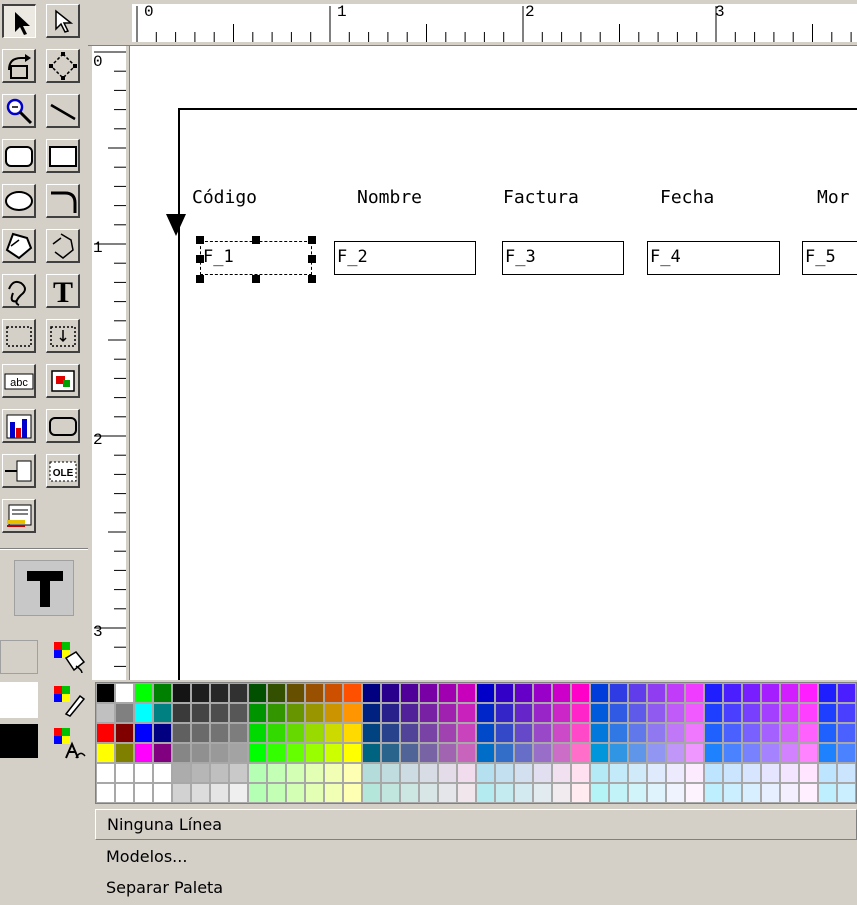 The width and height of the screenshot is (857, 905). What do you see at coordinates (63, 426) in the screenshot?
I see `button-tool` at bounding box center [63, 426].